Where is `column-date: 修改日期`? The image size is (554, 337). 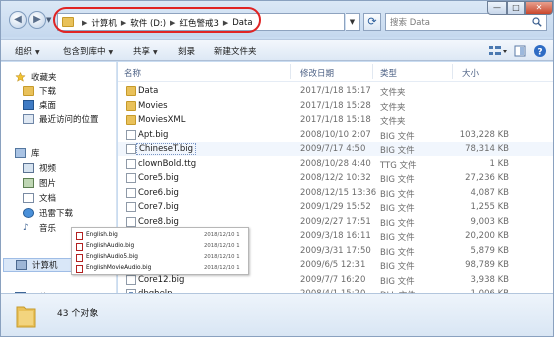 column-date: 修改日期 is located at coordinates (317, 73).